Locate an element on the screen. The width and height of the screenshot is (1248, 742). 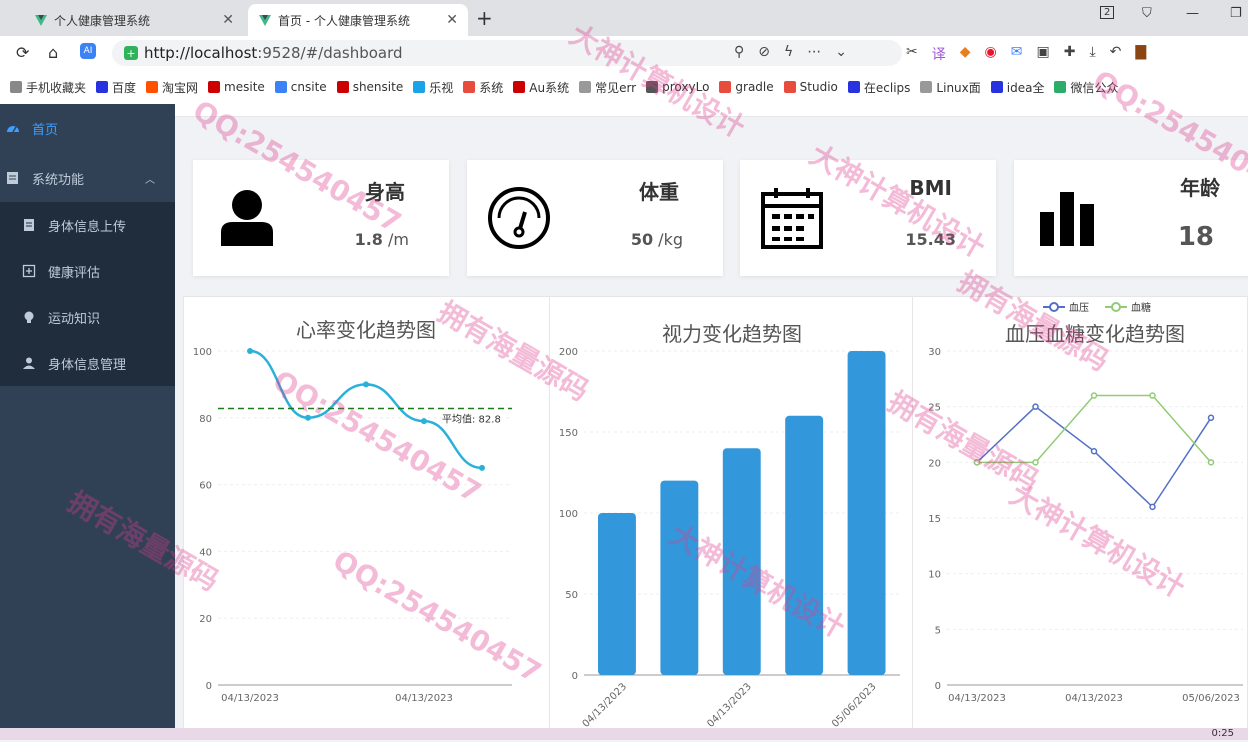
sidebar-item-body-upload: 身体信息上传 is located at coordinates (87, 225).